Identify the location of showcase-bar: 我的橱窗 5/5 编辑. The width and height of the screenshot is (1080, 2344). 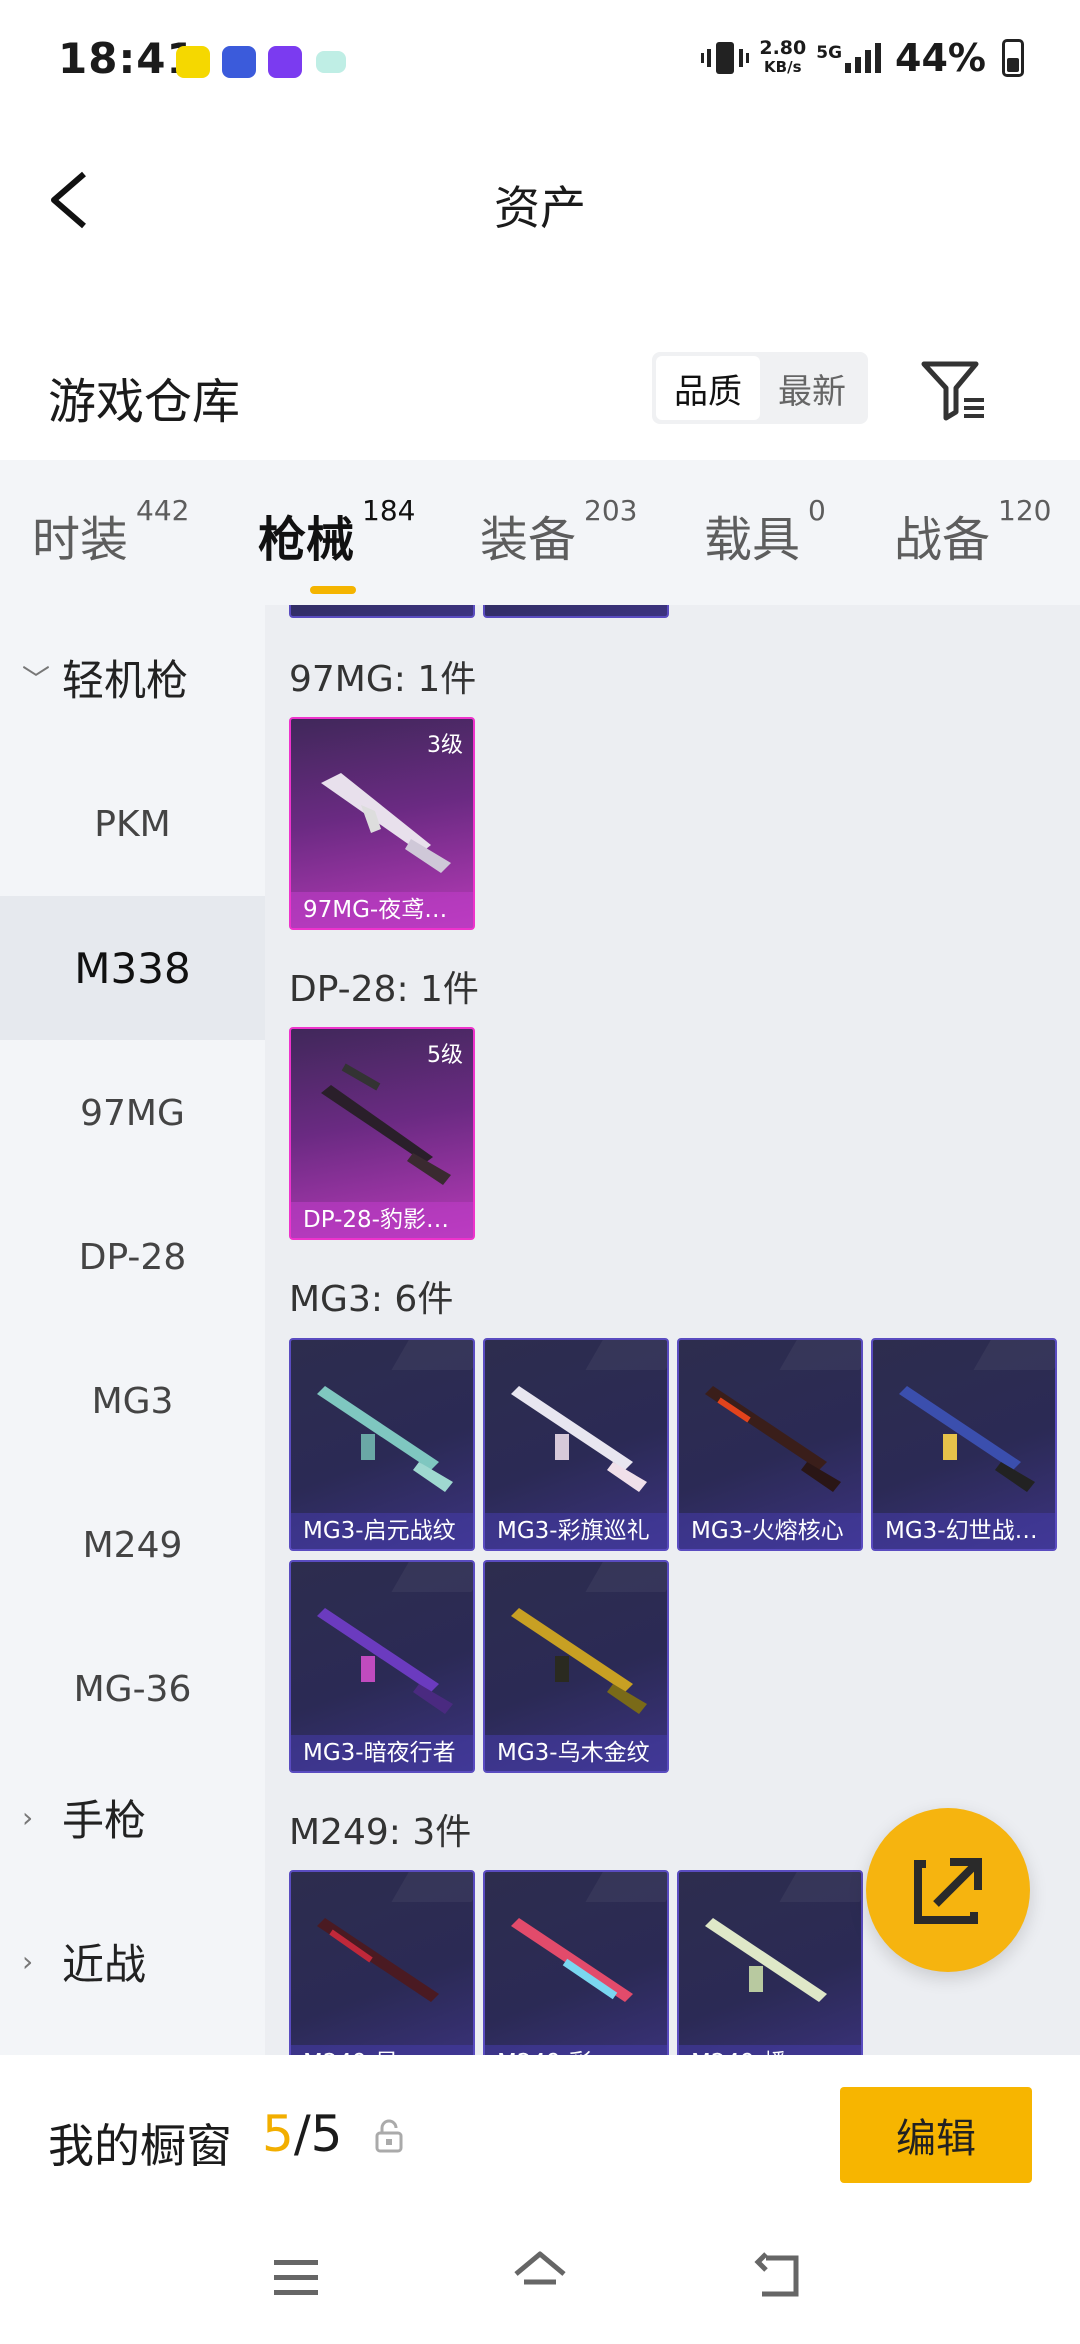
(540, 2137).